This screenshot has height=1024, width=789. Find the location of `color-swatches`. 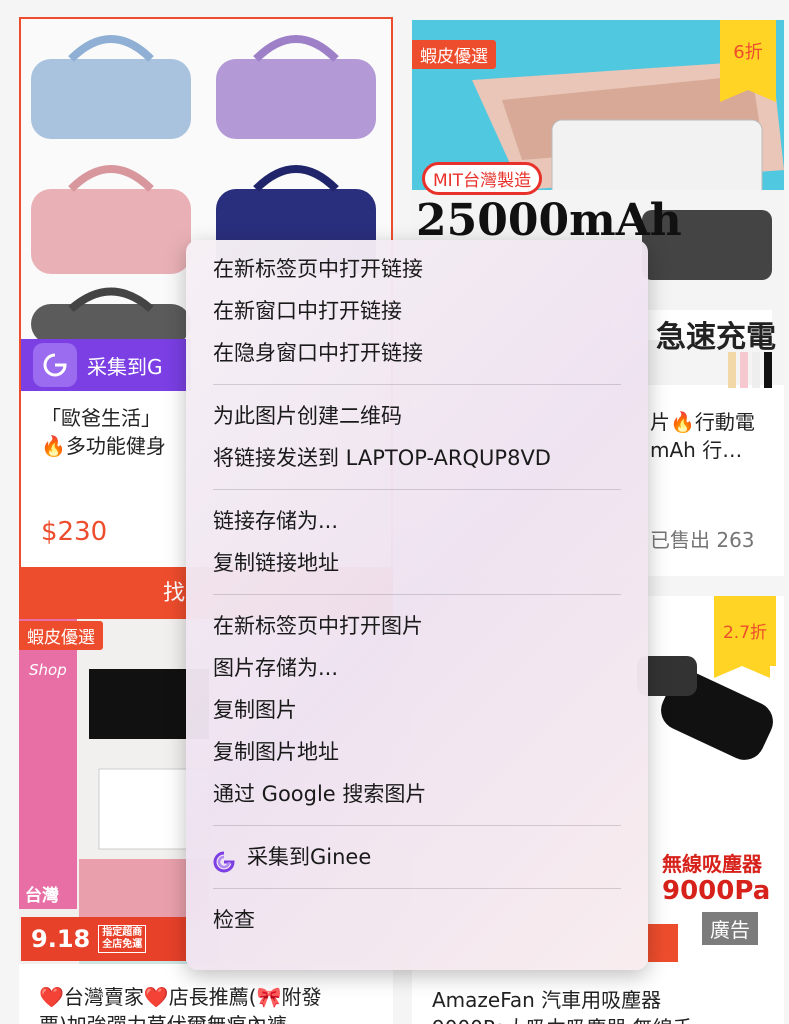

color-swatches is located at coordinates (750, 370).